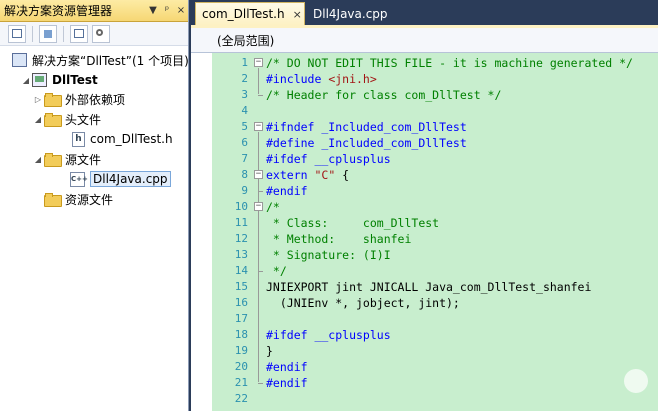 This screenshot has width=658, height=411. What do you see at coordinates (89, 199) in the screenshot?
I see `tree-item-label: 资源文件` at bounding box center [89, 199].